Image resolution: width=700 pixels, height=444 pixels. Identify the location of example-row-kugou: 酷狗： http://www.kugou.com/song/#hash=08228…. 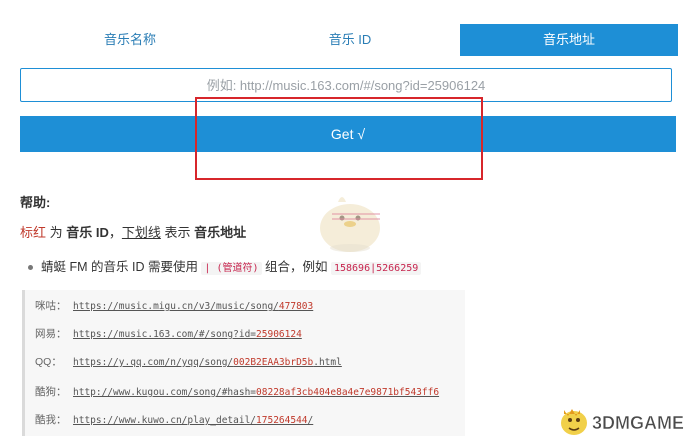
(237, 391).